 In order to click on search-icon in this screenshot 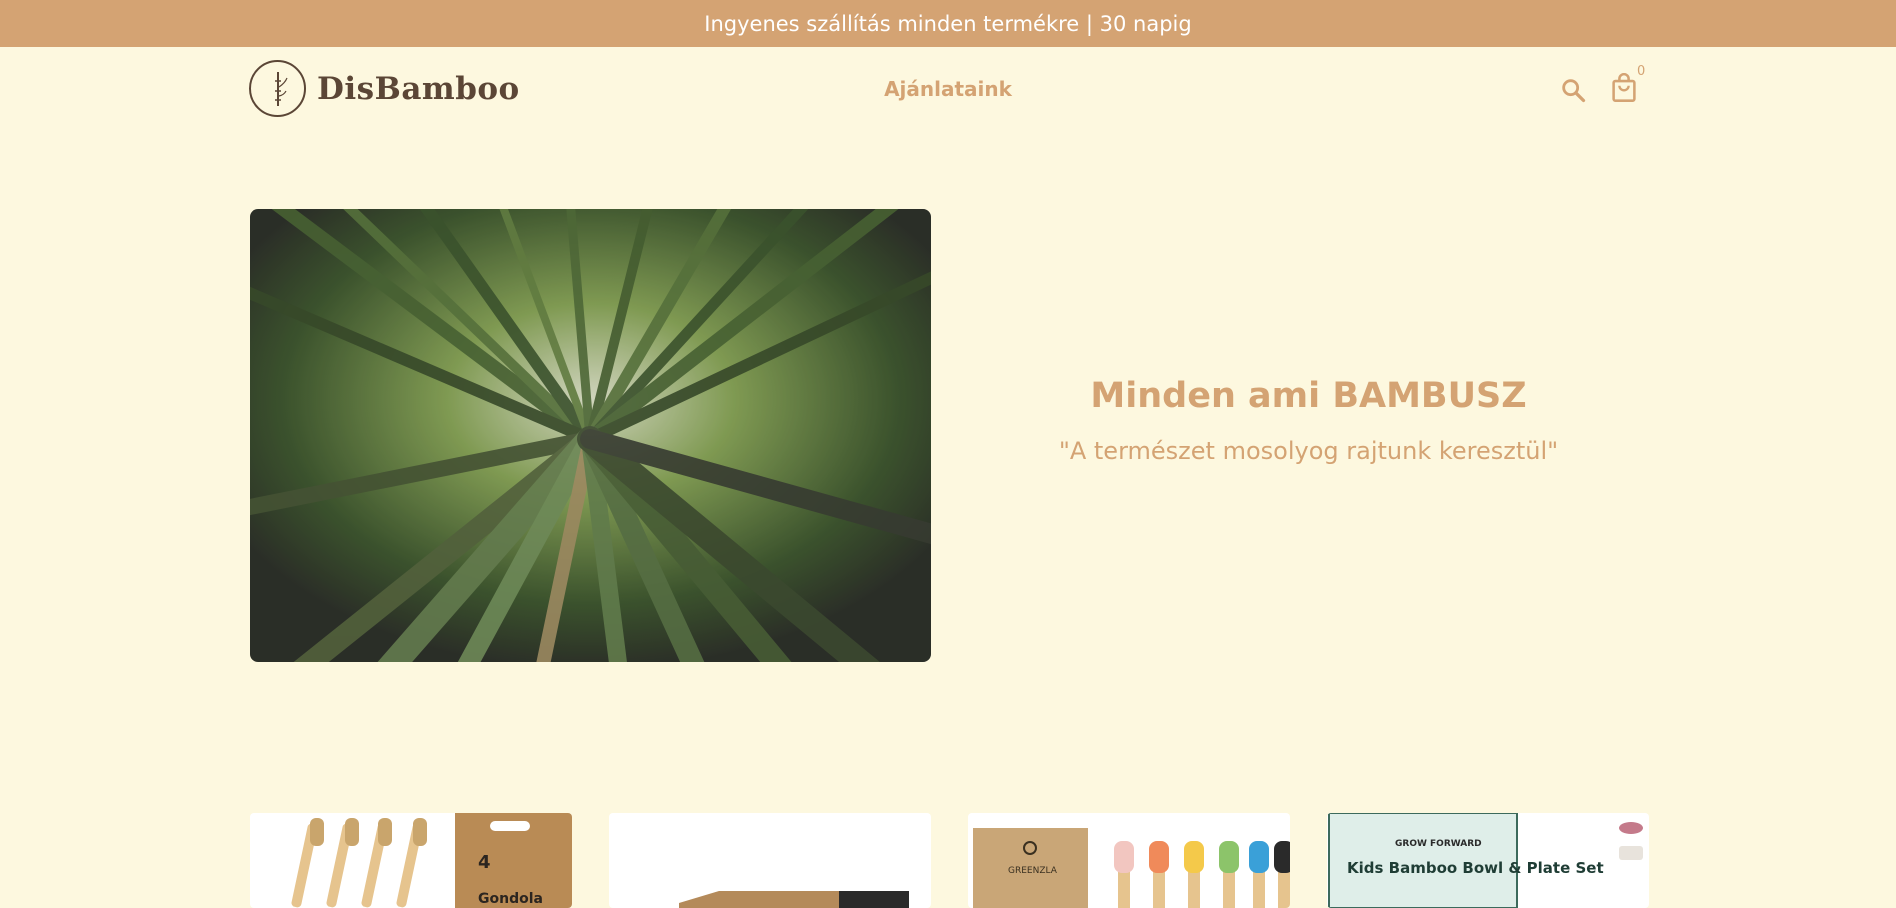, I will do `click(1574, 91)`.